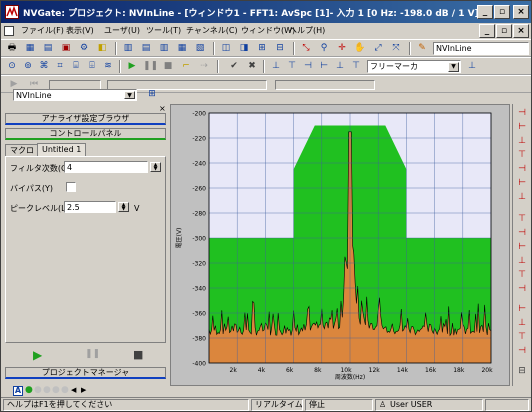 The height and width of the screenshot is (412, 532). What do you see at coordinates (18, 391) in the screenshot?
I see `window-a-tab: A` at bounding box center [18, 391].